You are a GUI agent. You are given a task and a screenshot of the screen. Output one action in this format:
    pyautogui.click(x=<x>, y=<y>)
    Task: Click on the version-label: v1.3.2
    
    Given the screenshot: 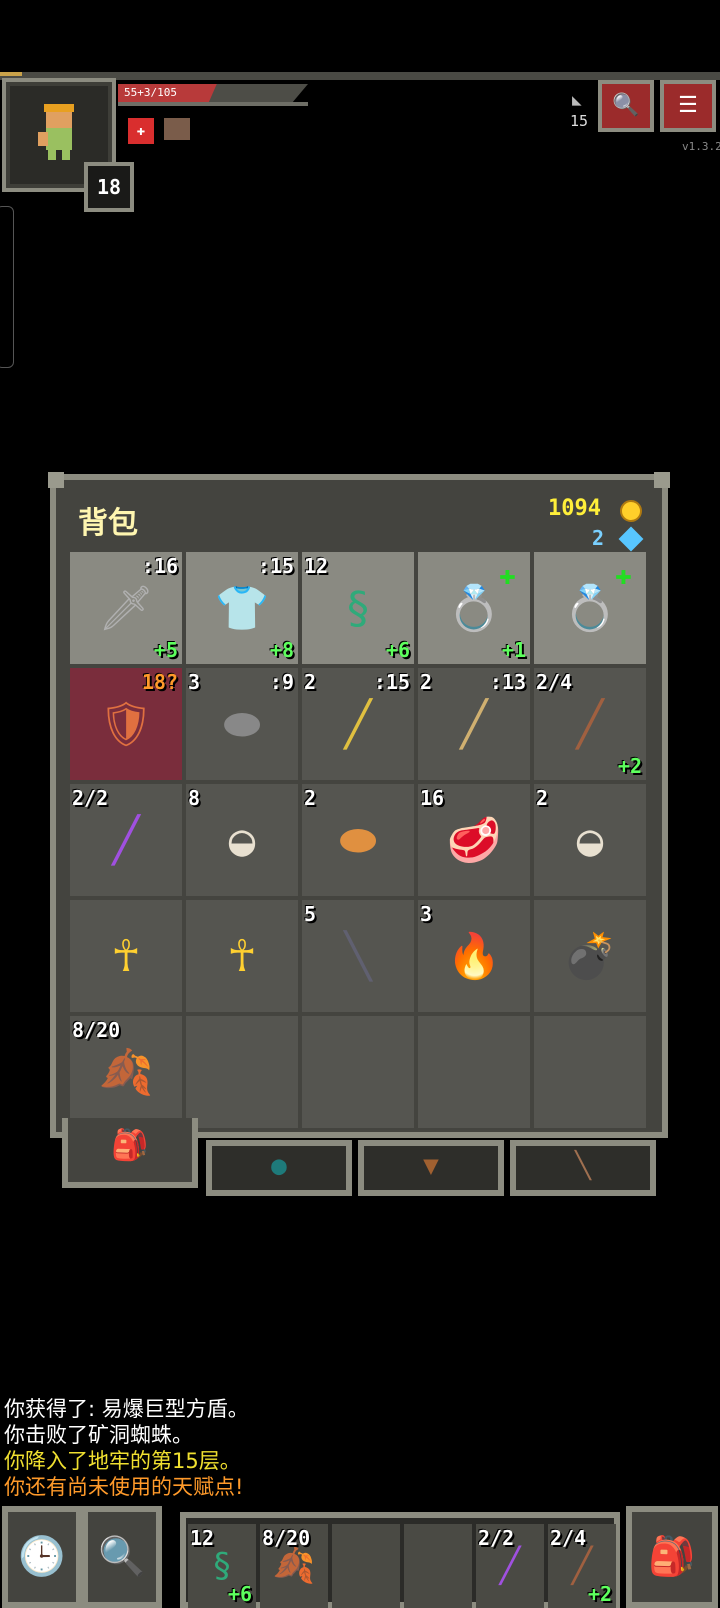 What is the action you would take?
    pyautogui.click(x=701, y=146)
    